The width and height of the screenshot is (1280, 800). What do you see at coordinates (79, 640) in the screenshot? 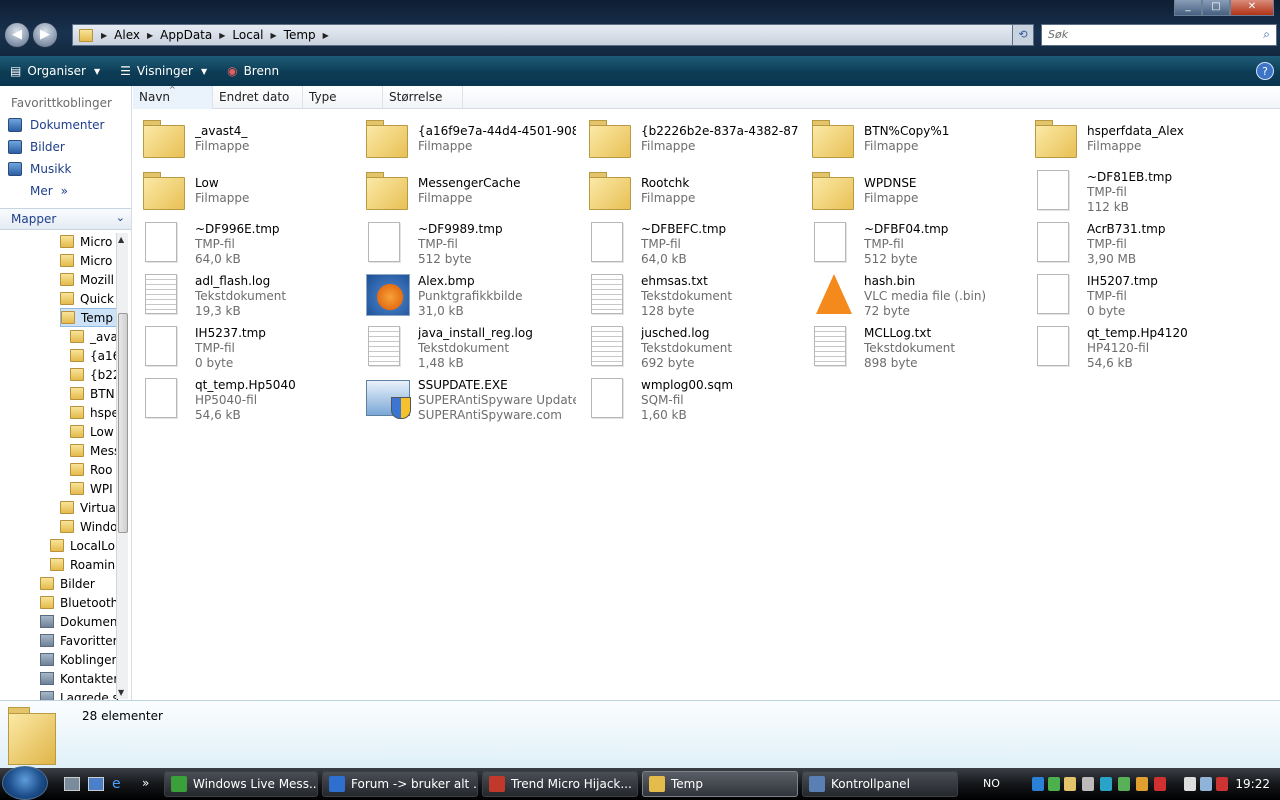
I see `tree-item: Favoritter` at bounding box center [79, 640].